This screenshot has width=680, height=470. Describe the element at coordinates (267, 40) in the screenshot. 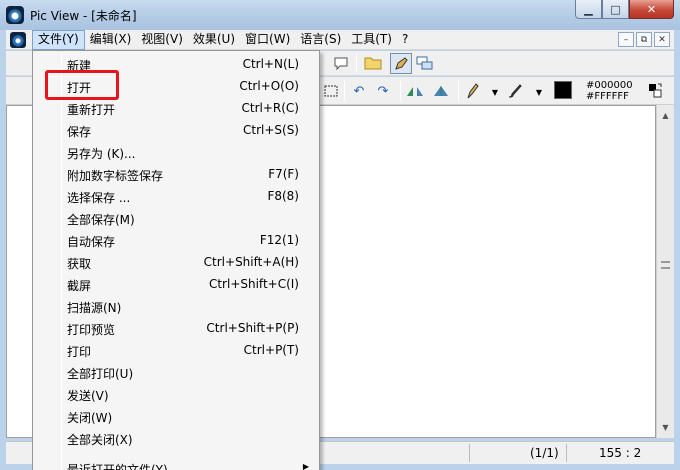

I see `menu-window: 窗口(W)` at that location.